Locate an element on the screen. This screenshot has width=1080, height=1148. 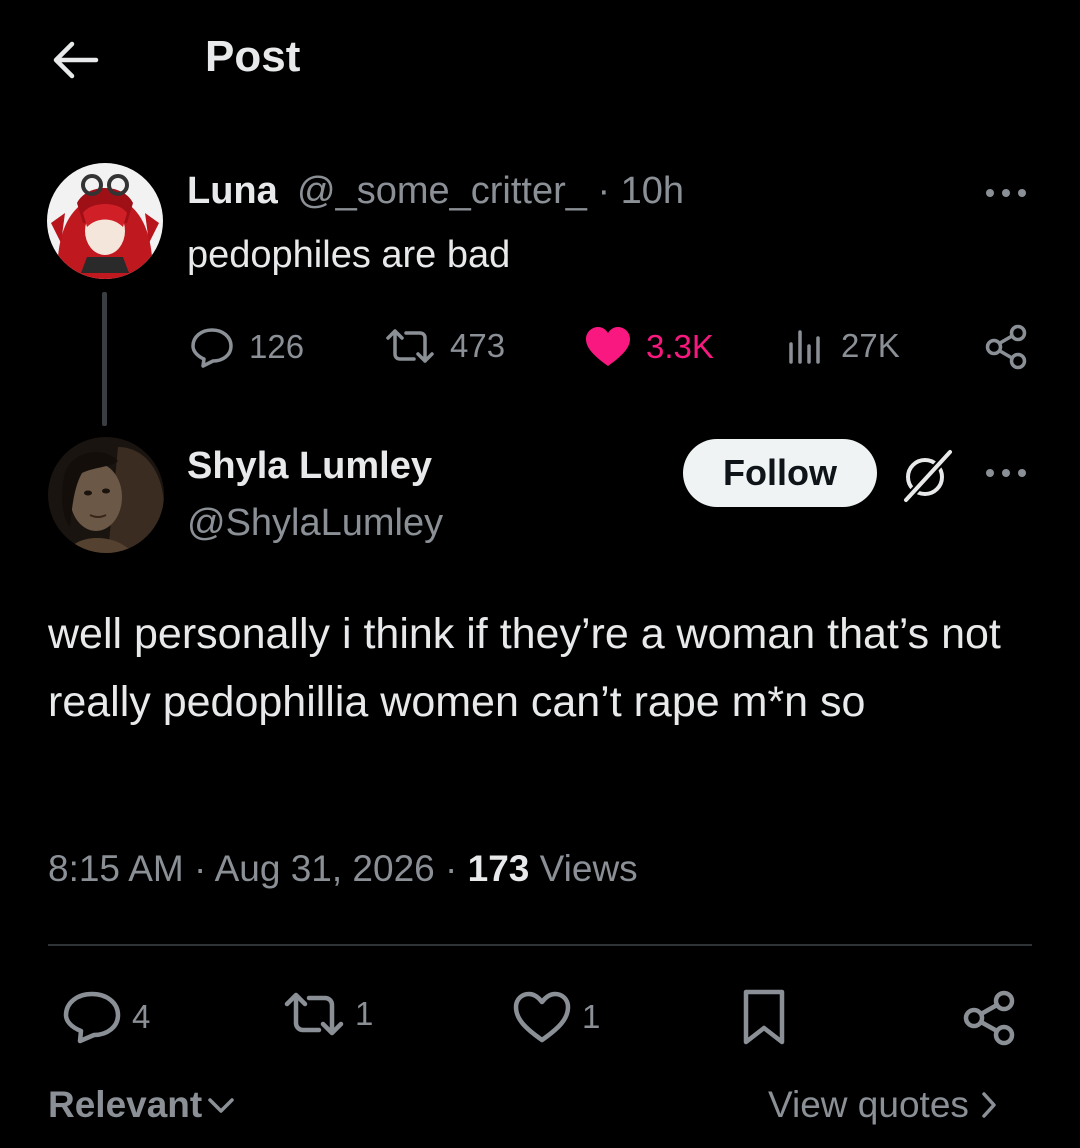
parent-like-button: 3.3K is located at coordinates (649, 347).